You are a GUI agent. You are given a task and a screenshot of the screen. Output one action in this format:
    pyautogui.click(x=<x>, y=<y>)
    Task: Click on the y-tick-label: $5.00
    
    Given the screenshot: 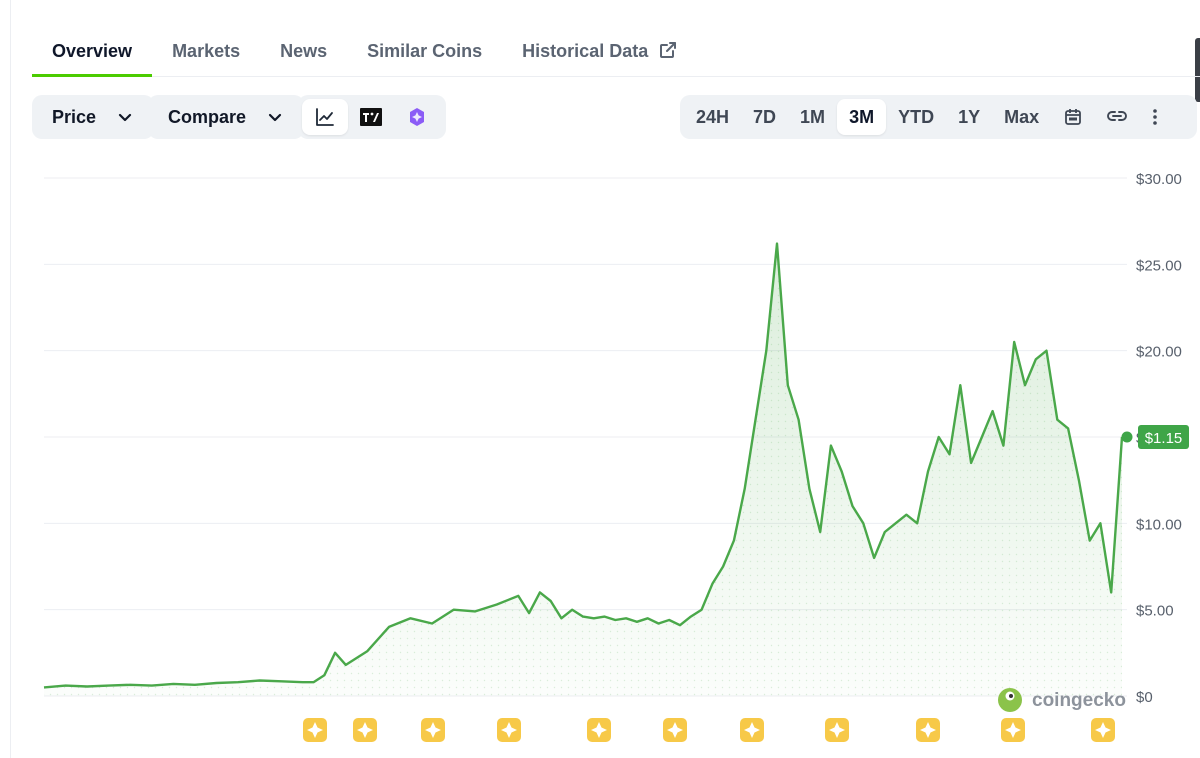 What is the action you would take?
    pyautogui.click(x=1155, y=611)
    